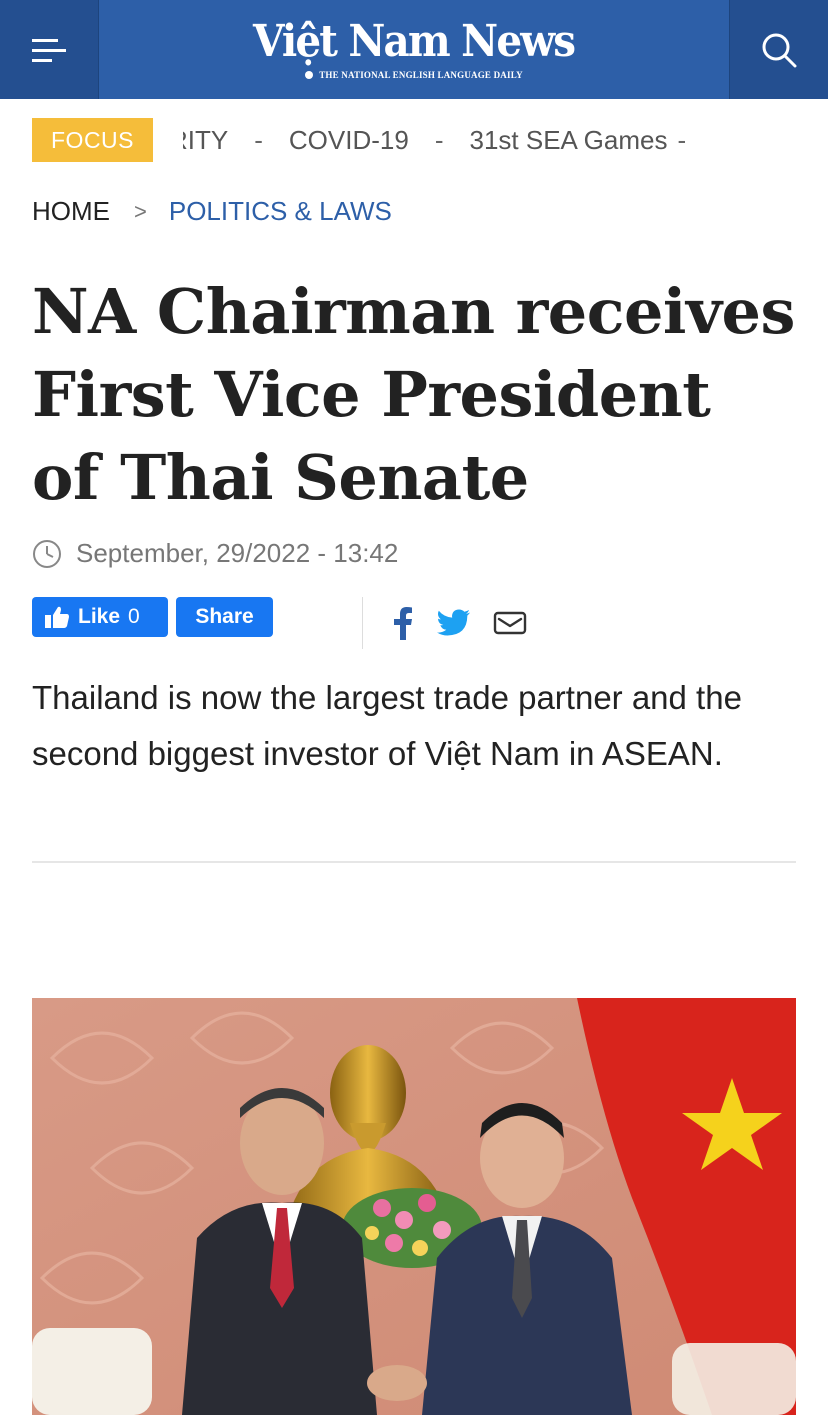 The width and height of the screenshot is (828, 1415). Describe the element at coordinates (92, 140) in the screenshot. I see `focus-badge: FOCUS` at that location.